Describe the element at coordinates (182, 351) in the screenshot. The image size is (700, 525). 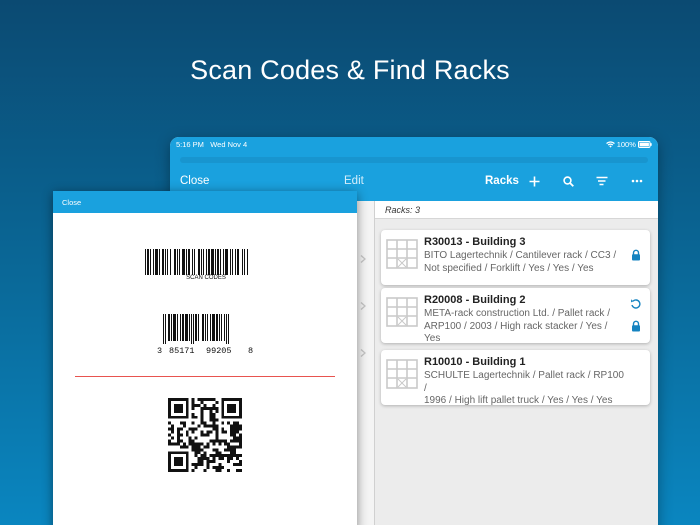
I see `barcode-digits-left: 85171` at that location.